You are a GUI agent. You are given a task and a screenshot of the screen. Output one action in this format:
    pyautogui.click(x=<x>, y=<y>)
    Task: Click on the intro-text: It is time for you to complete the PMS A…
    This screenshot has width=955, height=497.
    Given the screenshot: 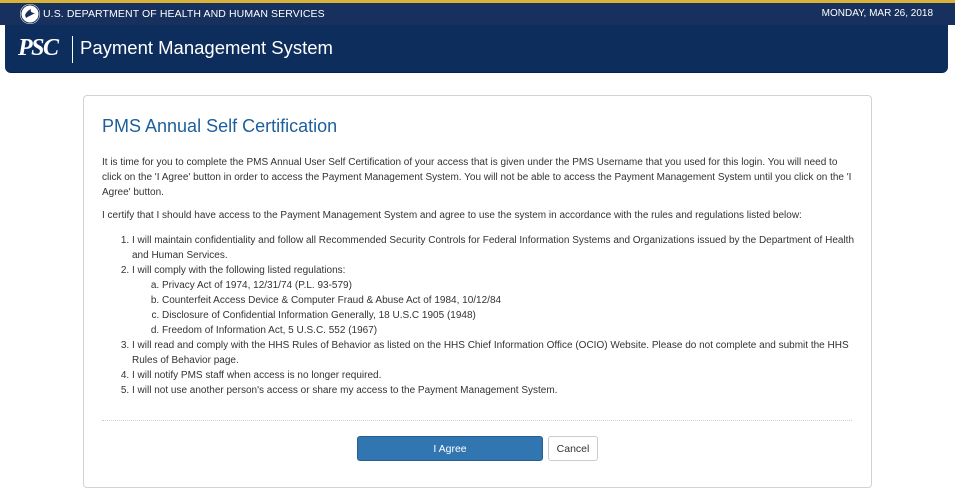 What is the action you would take?
    pyautogui.click(x=477, y=177)
    